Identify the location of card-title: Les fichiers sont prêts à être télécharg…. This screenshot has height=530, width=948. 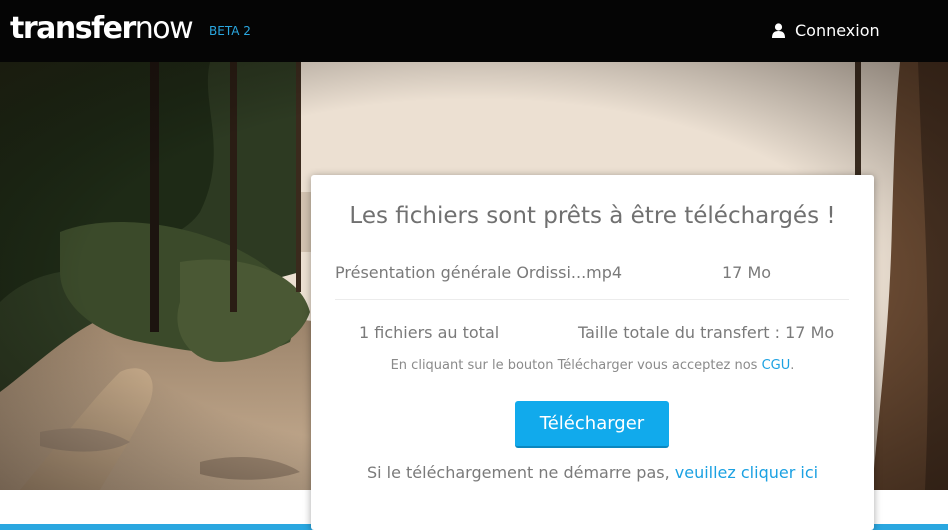
(592, 216).